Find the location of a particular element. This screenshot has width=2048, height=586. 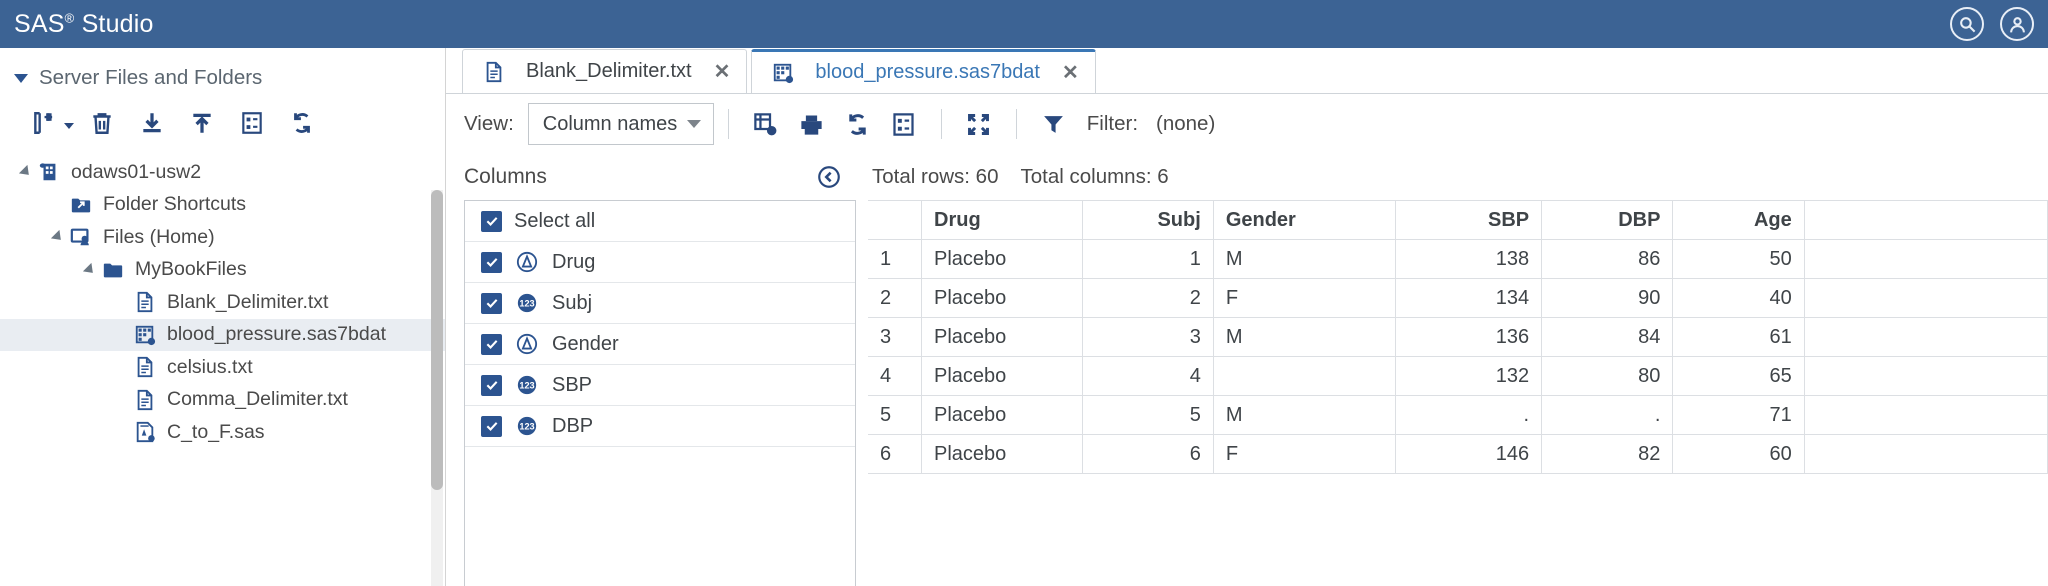

tree-node: MyBookFiles is located at coordinates (222, 270).